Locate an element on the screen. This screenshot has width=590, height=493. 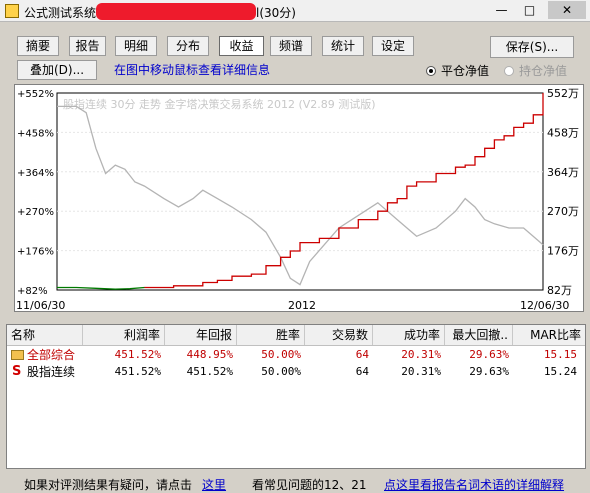
left-tick-label: +82% is located at coordinates (32, 291).